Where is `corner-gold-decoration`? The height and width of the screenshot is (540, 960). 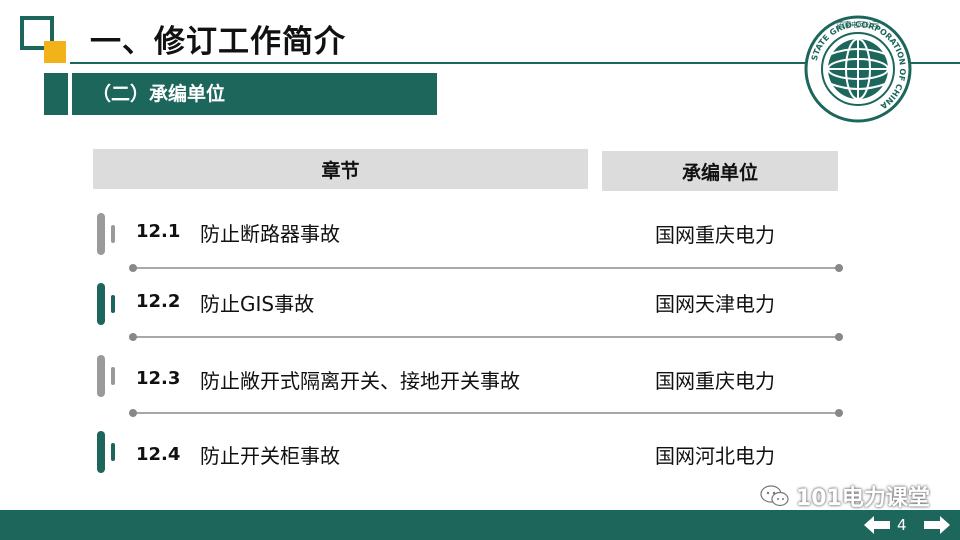 corner-gold-decoration is located at coordinates (55, 52).